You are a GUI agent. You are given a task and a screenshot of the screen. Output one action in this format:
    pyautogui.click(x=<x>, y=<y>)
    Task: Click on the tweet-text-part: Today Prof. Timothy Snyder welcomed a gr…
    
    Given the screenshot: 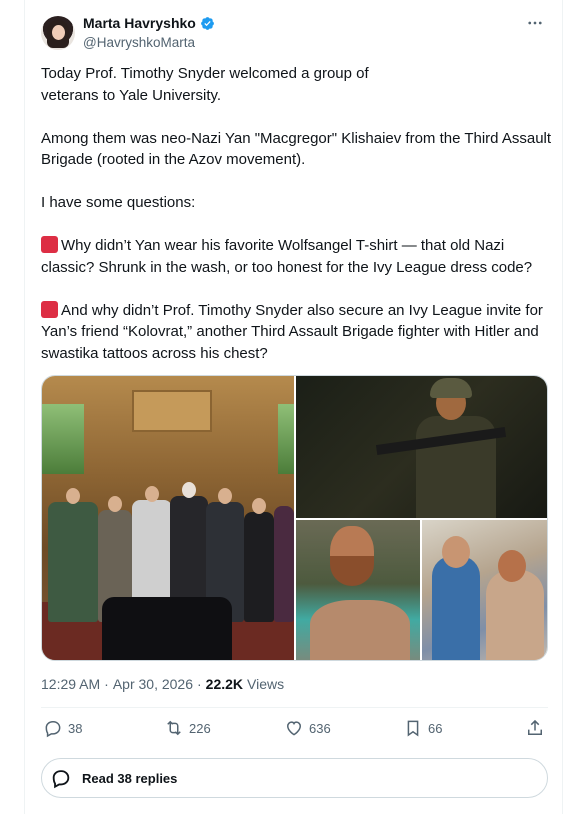 What is the action you would take?
    pyautogui.click(x=207, y=73)
    